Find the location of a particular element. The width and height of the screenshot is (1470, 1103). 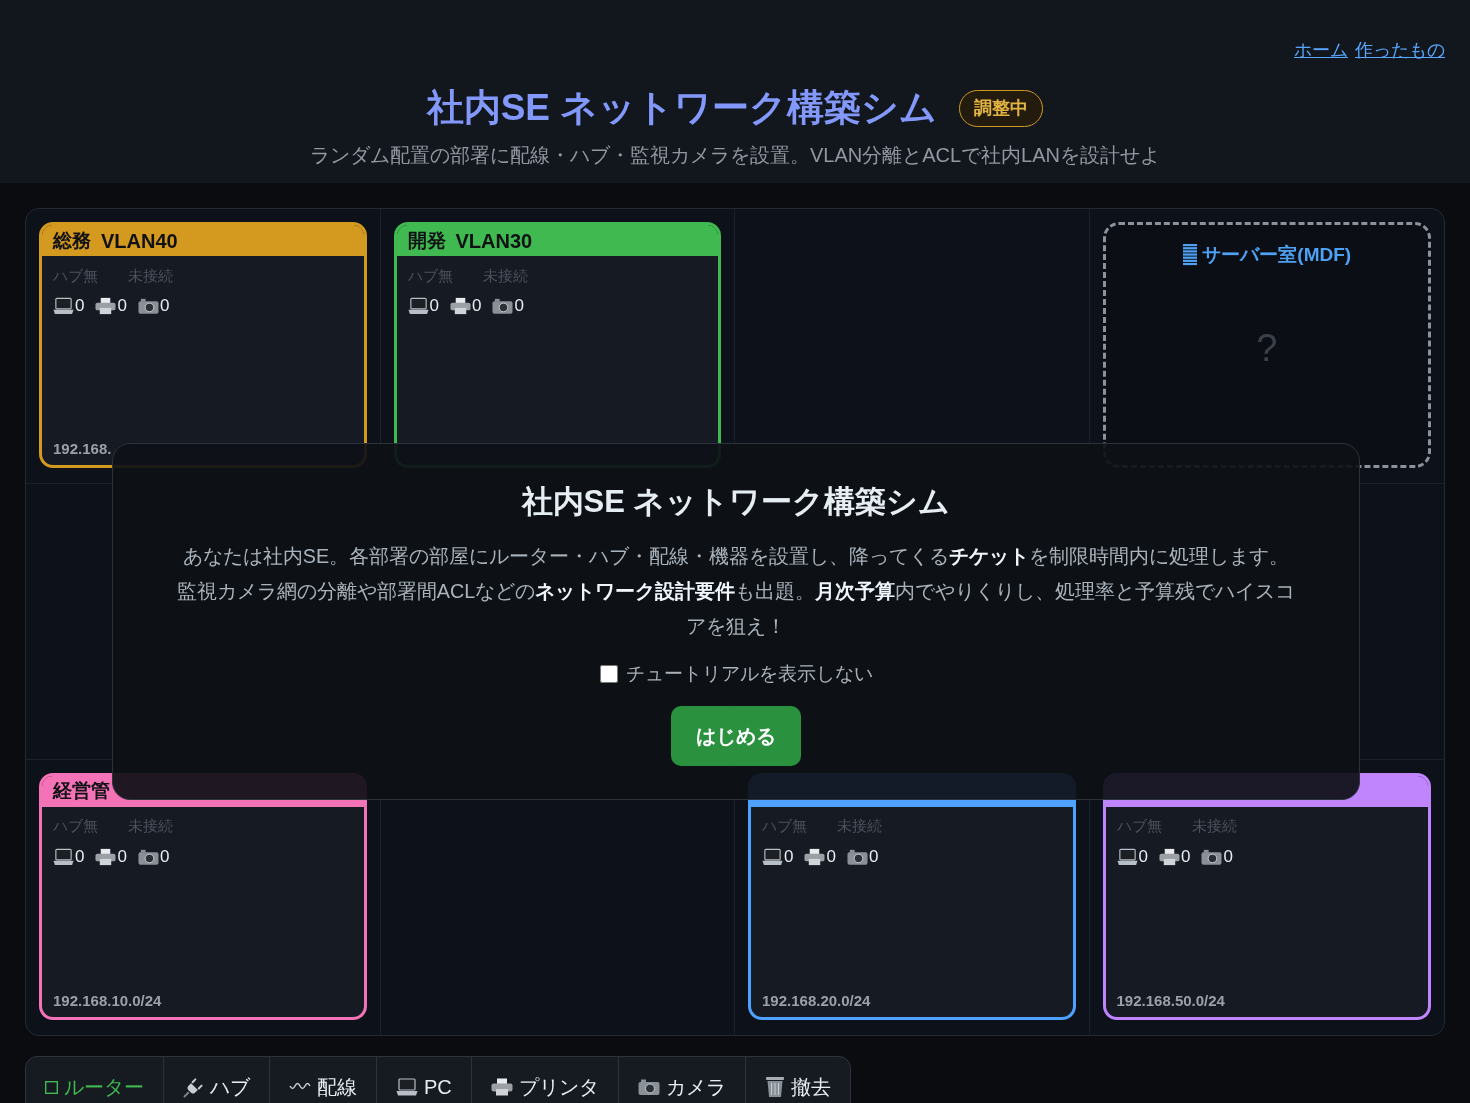

plug-icon is located at coordinates (193, 1087).